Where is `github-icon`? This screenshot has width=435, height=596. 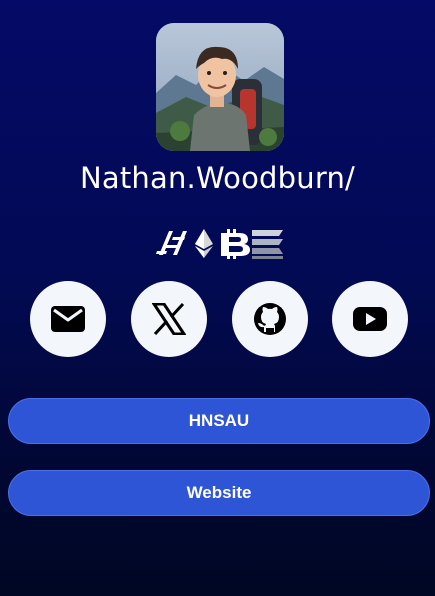 github-icon is located at coordinates (270, 319).